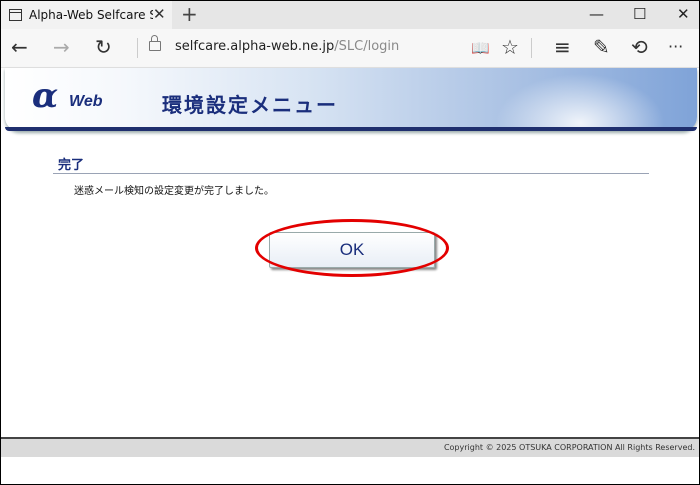 The image size is (700, 485). I want to click on close-window-icon: ✕, so click(683, 14).